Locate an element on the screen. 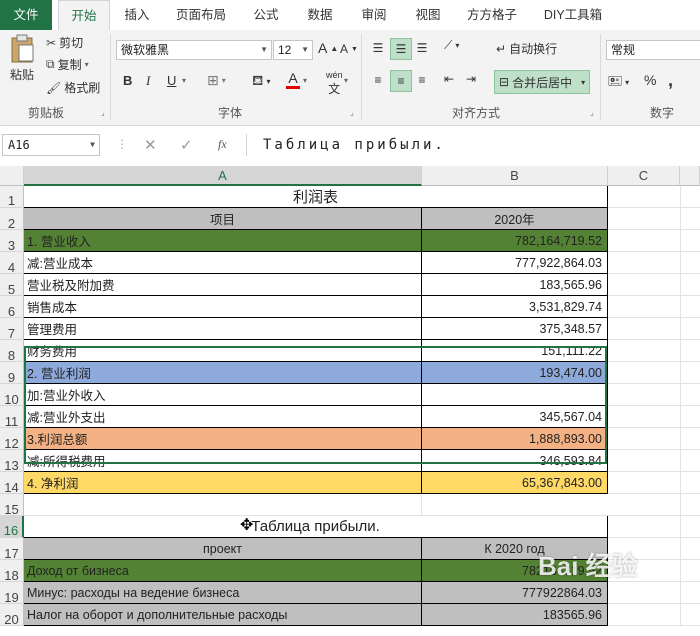 This screenshot has width=700, height=636. column-header-b: B is located at coordinates (515, 176).